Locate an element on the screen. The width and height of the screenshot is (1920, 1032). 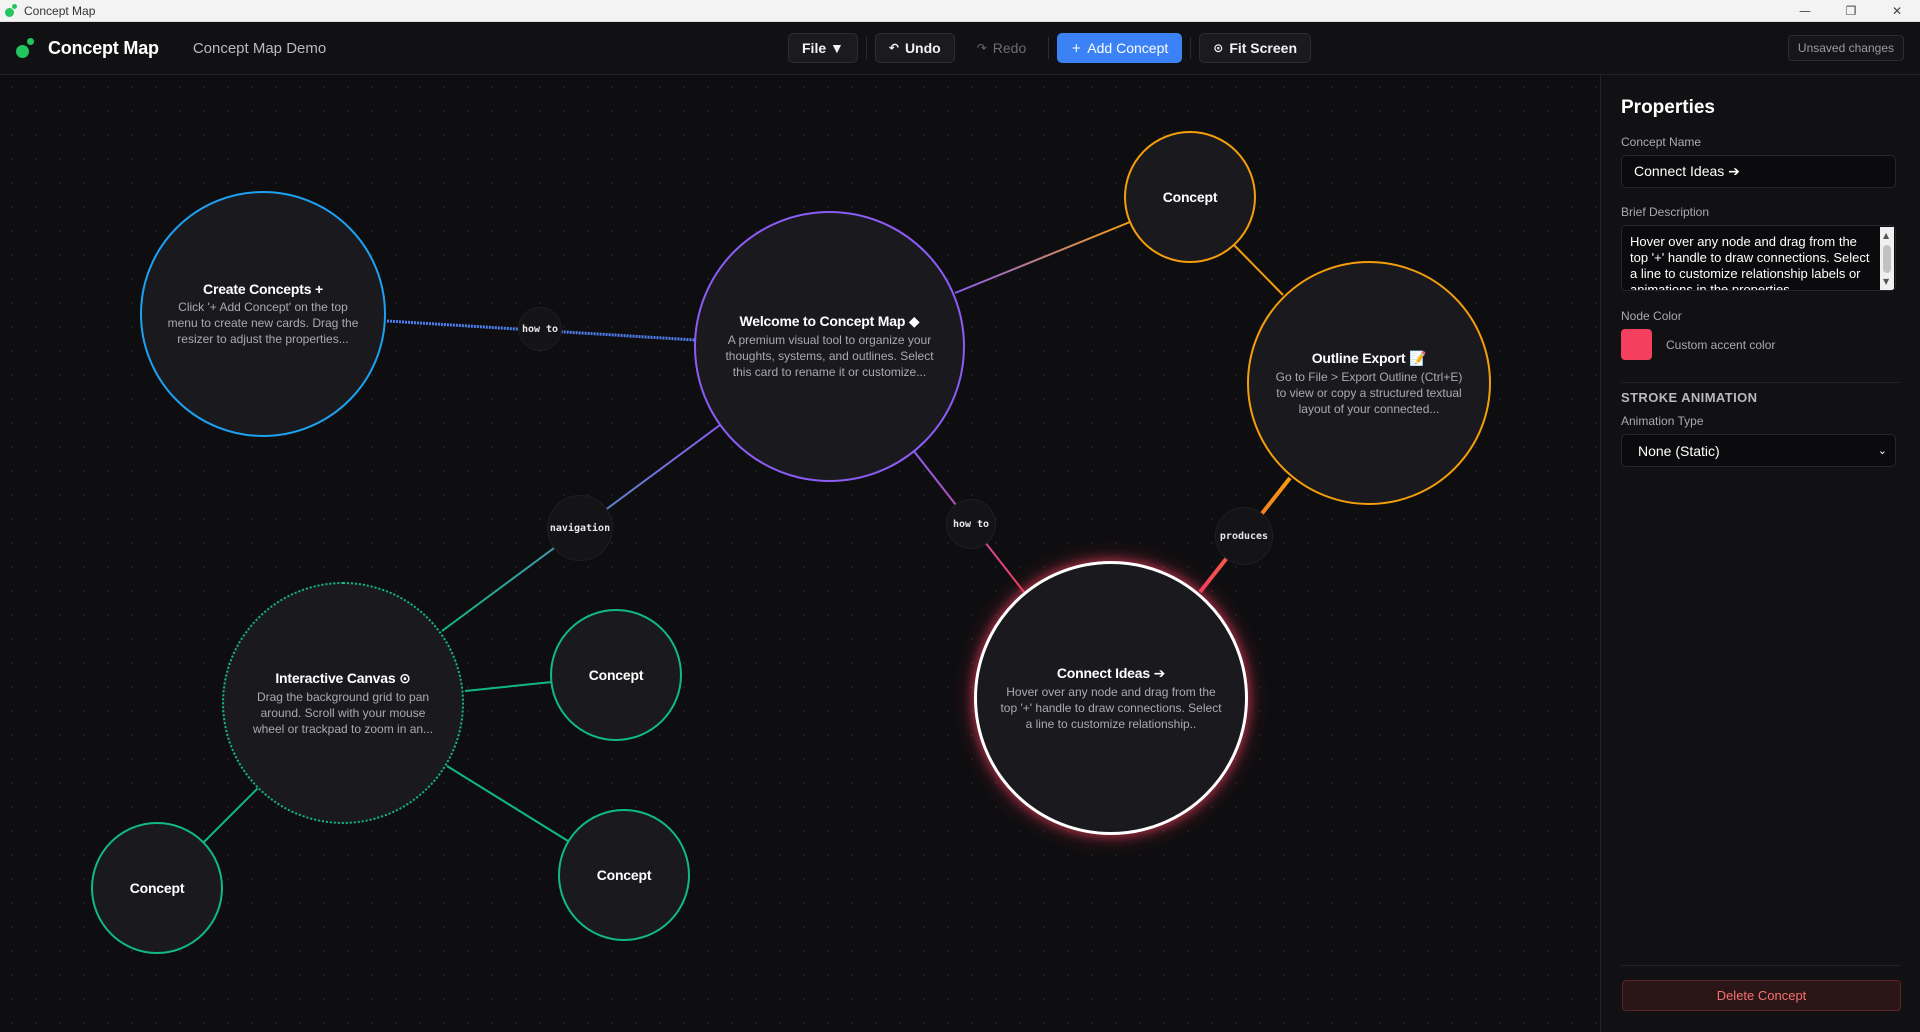
window-title: Concept Map is located at coordinates (60, 10).